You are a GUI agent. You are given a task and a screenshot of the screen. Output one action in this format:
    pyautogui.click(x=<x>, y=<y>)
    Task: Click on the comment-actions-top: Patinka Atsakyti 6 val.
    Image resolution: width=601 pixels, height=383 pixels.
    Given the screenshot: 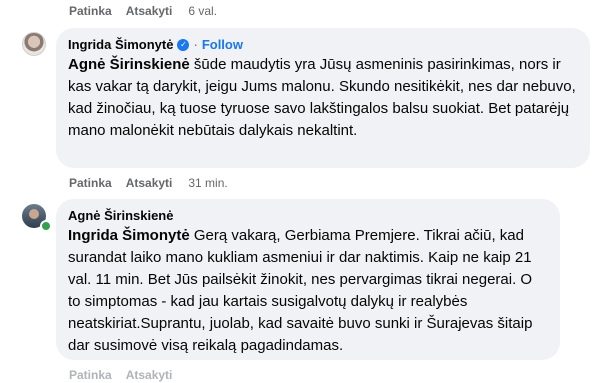 What is the action you would take?
    pyautogui.click(x=150, y=11)
    